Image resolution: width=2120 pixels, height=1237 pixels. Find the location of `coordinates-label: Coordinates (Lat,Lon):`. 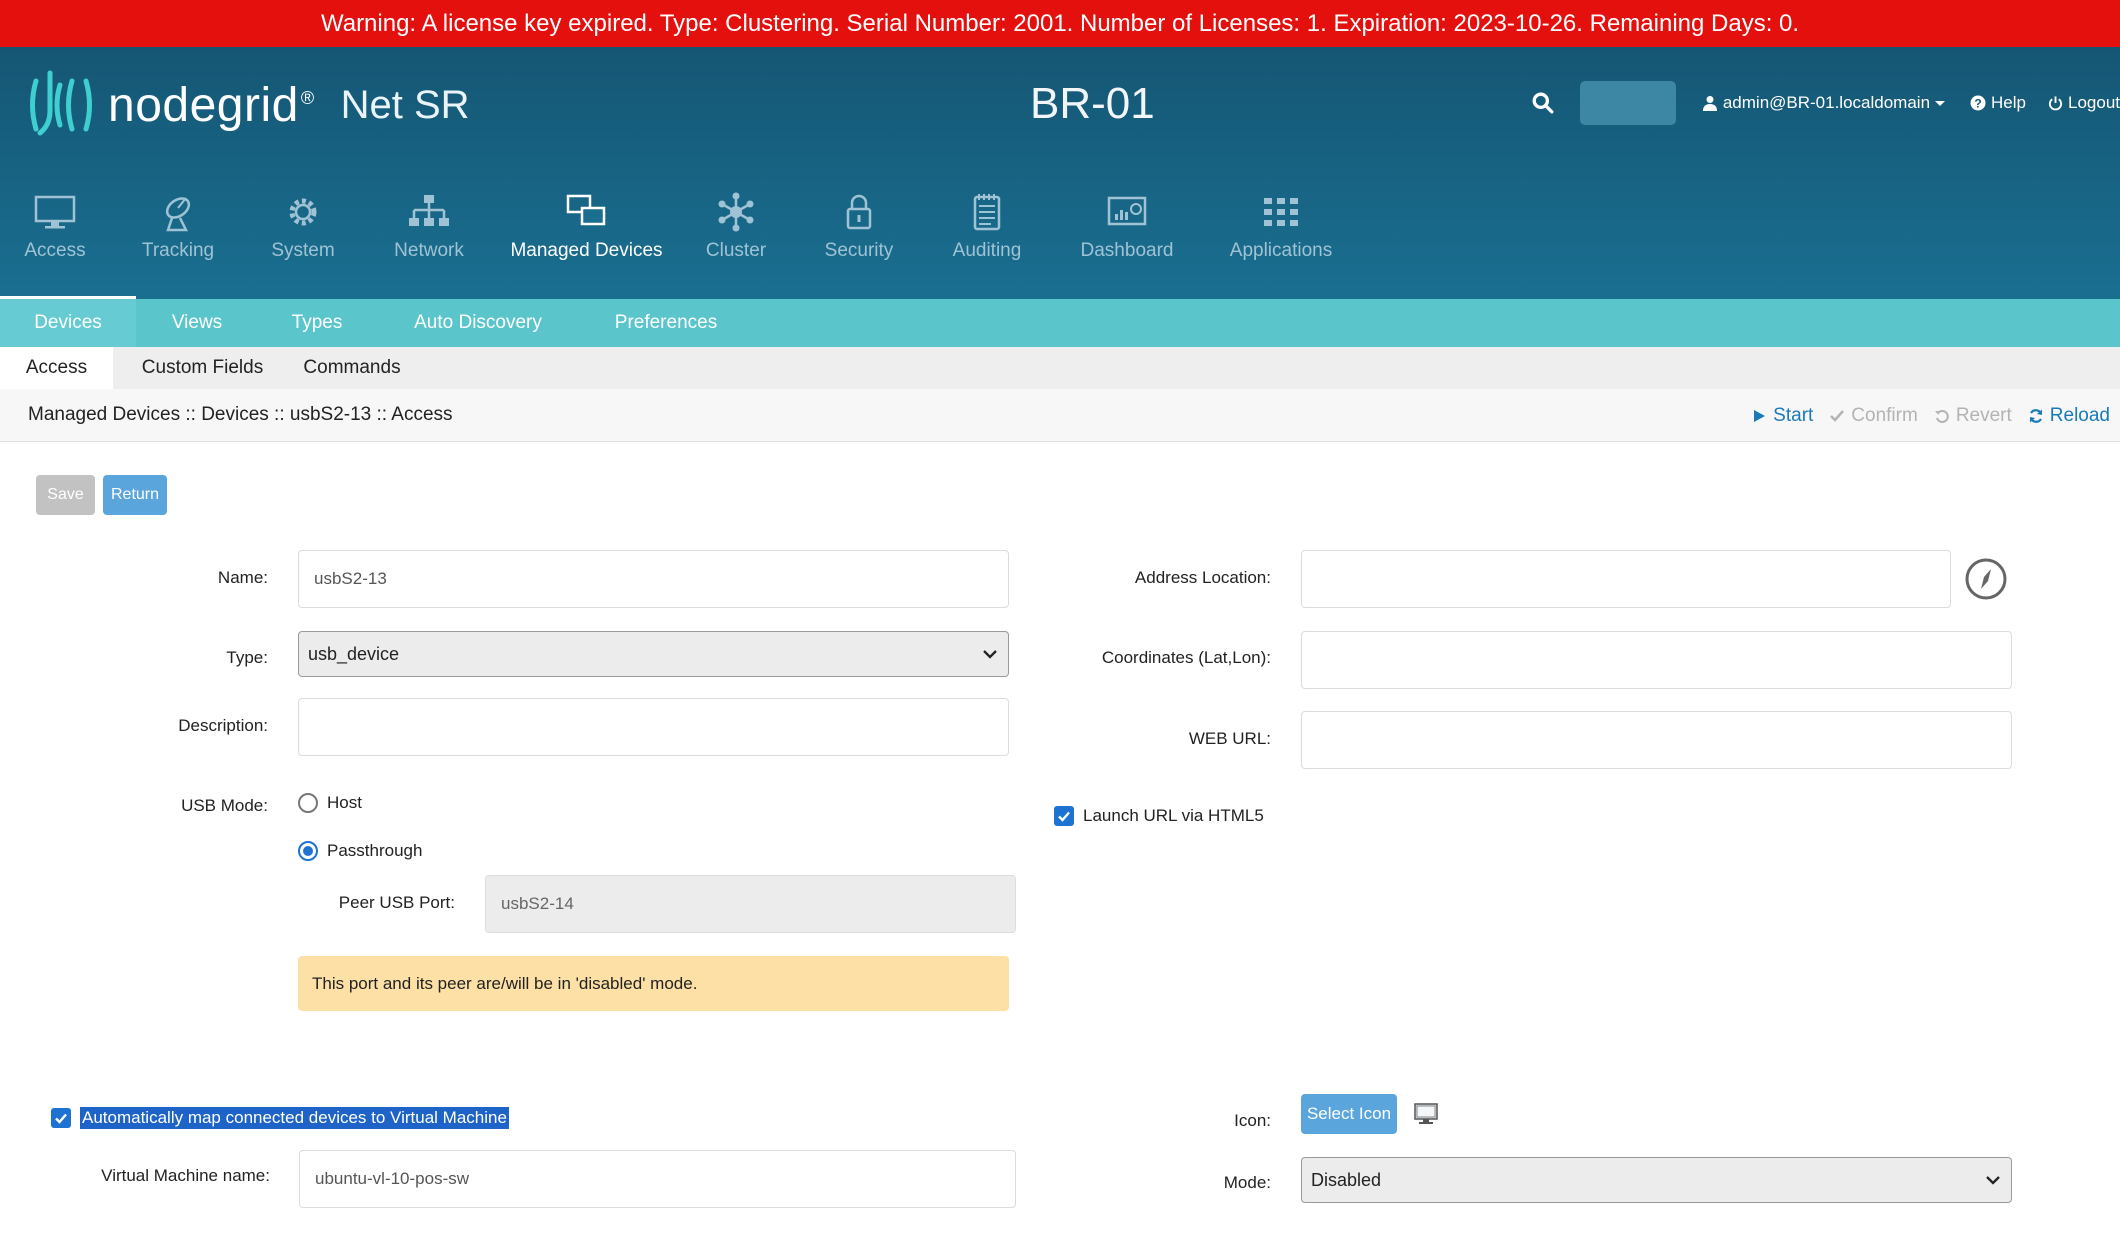

coordinates-label: Coordinates (Lat,Lon): is located at coordinates (1186, 657).